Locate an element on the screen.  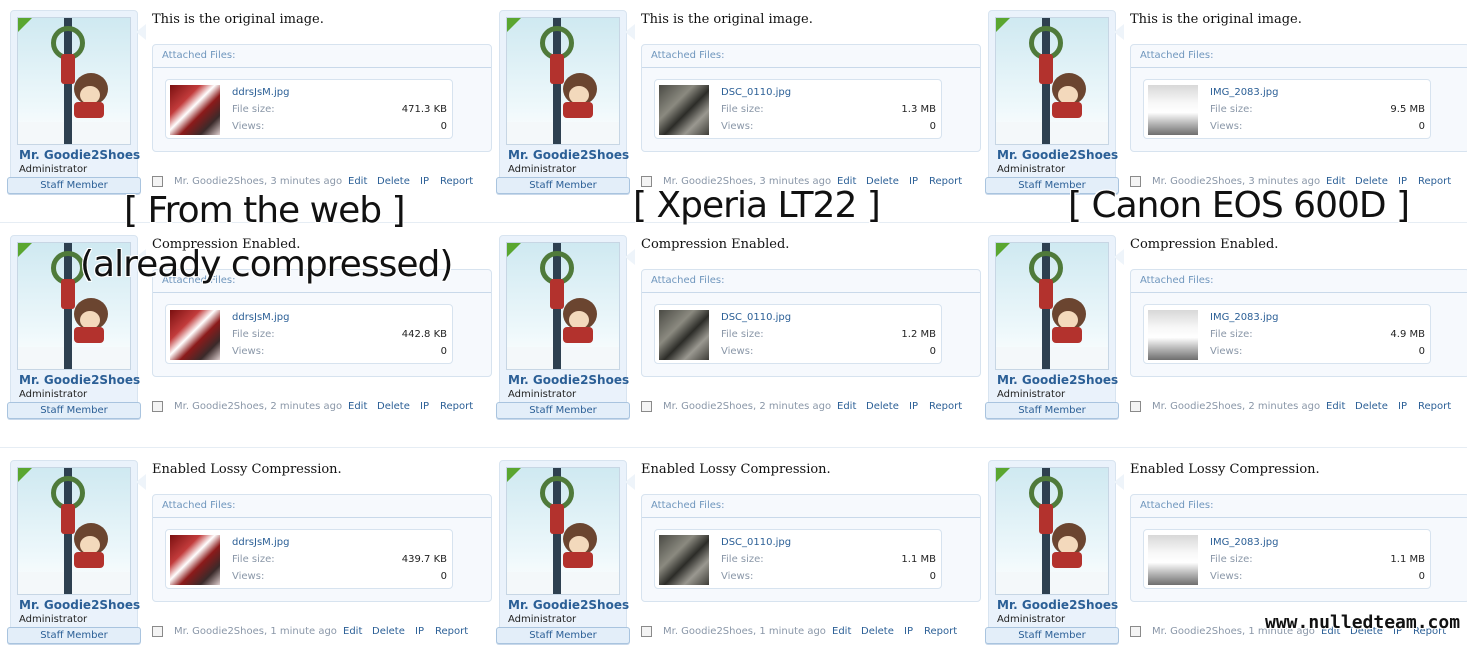
message-text: Compression Enabled. is located at coordinates (1204, 244).